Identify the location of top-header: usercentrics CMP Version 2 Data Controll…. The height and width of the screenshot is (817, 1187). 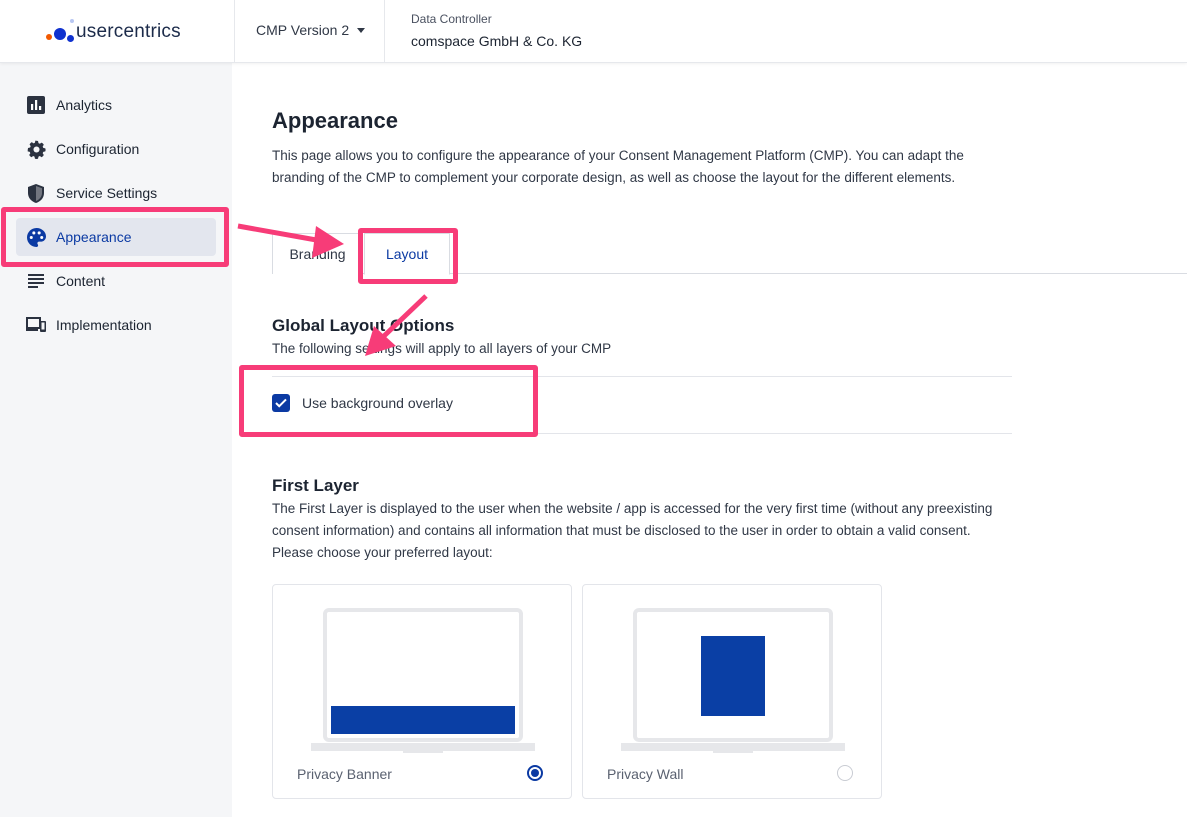
(593, 31).